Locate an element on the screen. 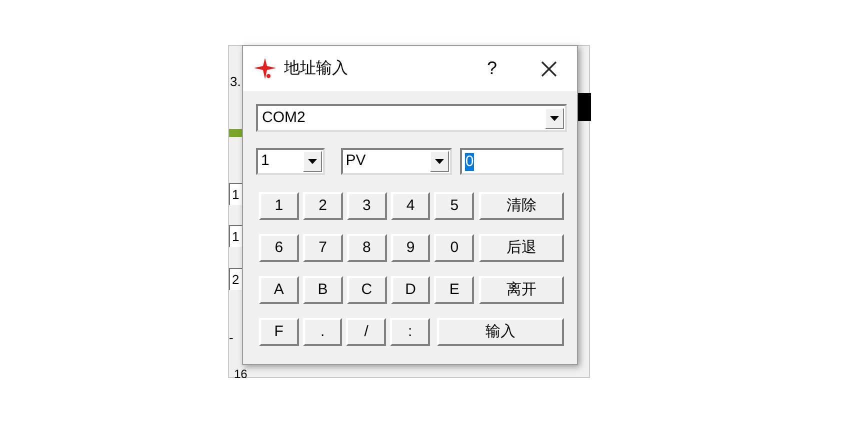 Image resolution: width=843 pixels, height=427 pixels. keypad-button: 8 is located at coordinates (366, 248).